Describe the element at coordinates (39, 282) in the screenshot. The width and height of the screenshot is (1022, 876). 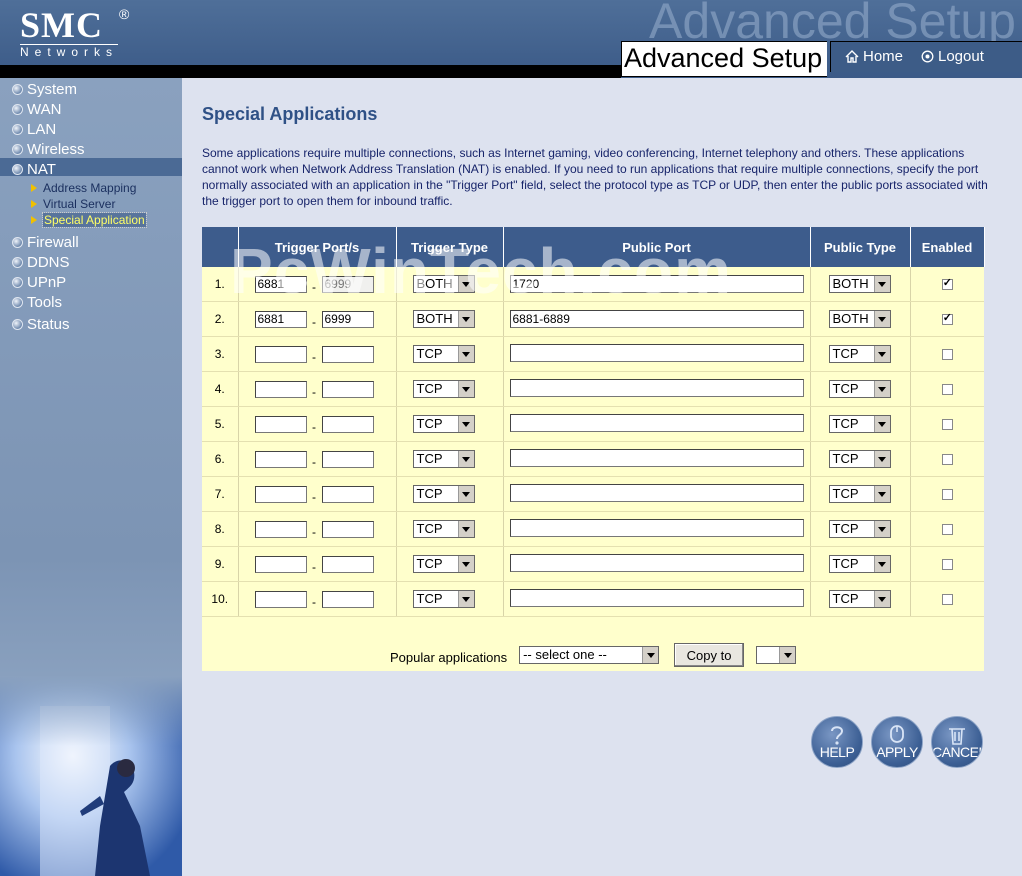
I see `sidebar-item-upnp: UPnP` at that location.